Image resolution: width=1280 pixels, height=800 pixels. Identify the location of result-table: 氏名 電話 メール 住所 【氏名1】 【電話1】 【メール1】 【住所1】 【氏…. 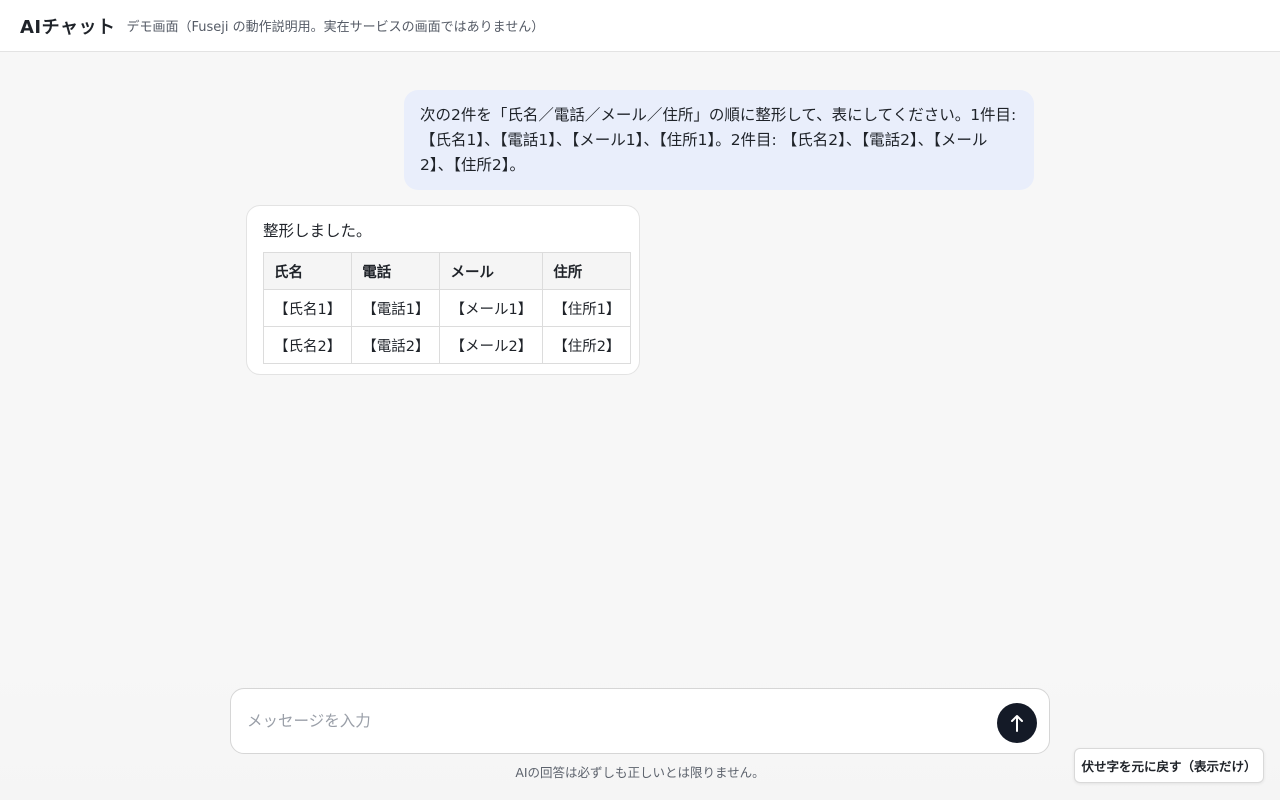
(447, 308).